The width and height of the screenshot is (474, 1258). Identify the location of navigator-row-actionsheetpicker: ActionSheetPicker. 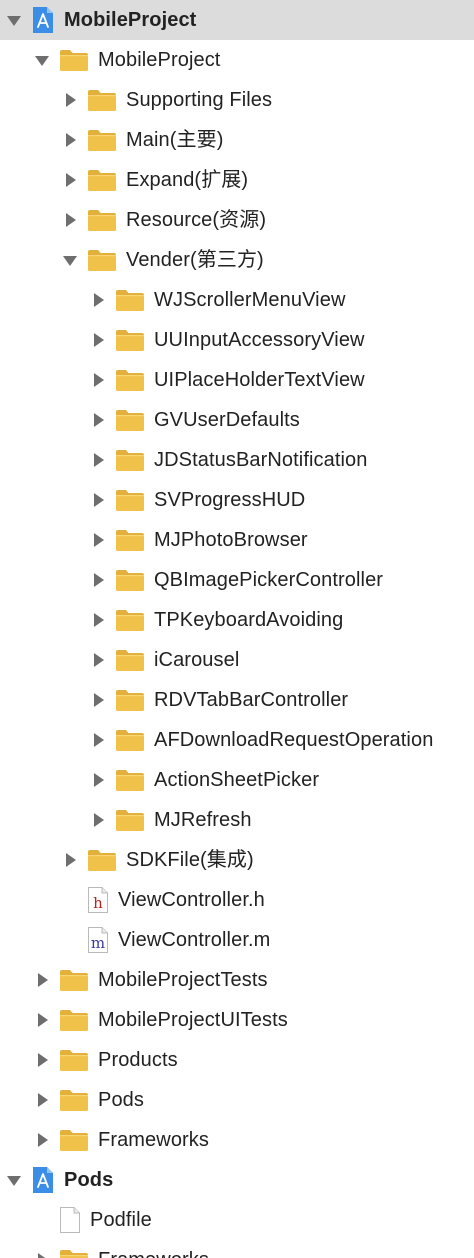
(237, 780).